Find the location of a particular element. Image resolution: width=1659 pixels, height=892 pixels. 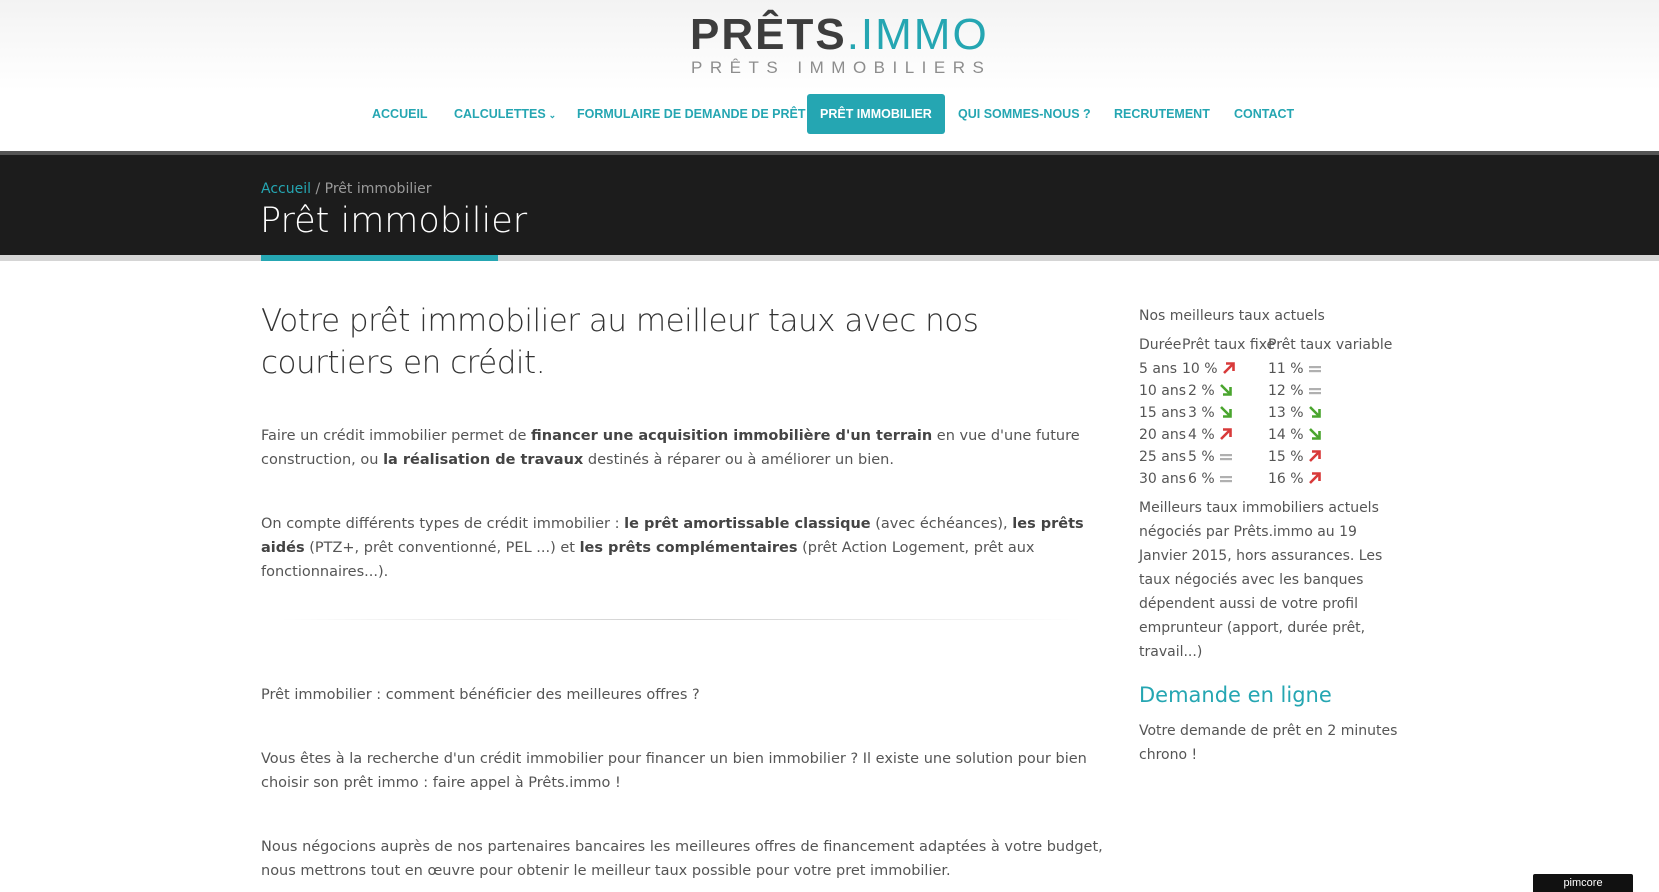

rate-fixed: 10 % is located at coordinates (1209, 369).